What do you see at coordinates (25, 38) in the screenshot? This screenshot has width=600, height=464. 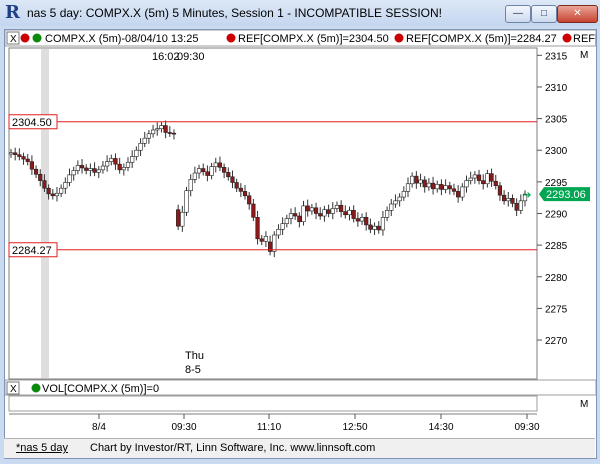 I see `red-dot-icon` at bounding box center [25, 38].